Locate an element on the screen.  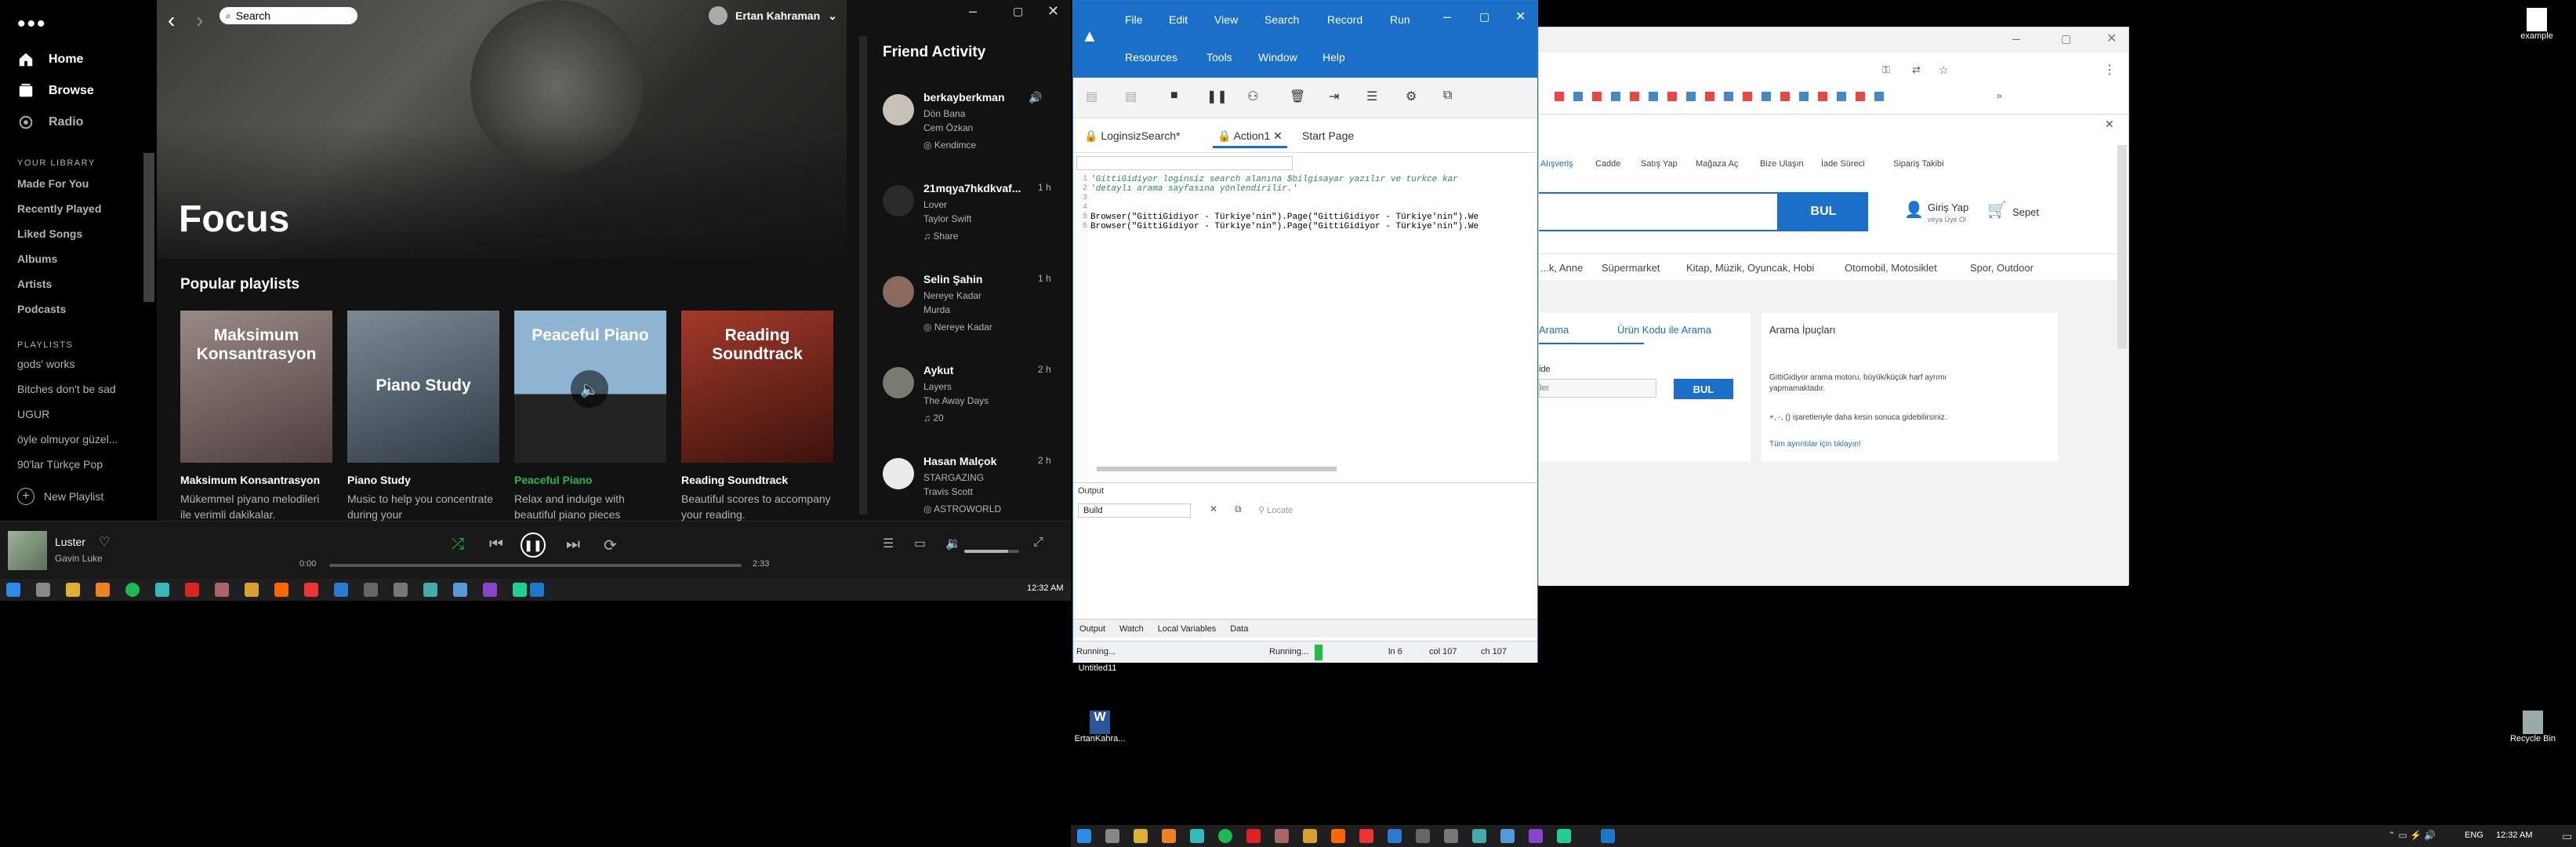
scope-dropdown: Main is located at coordinates (1184, 163).